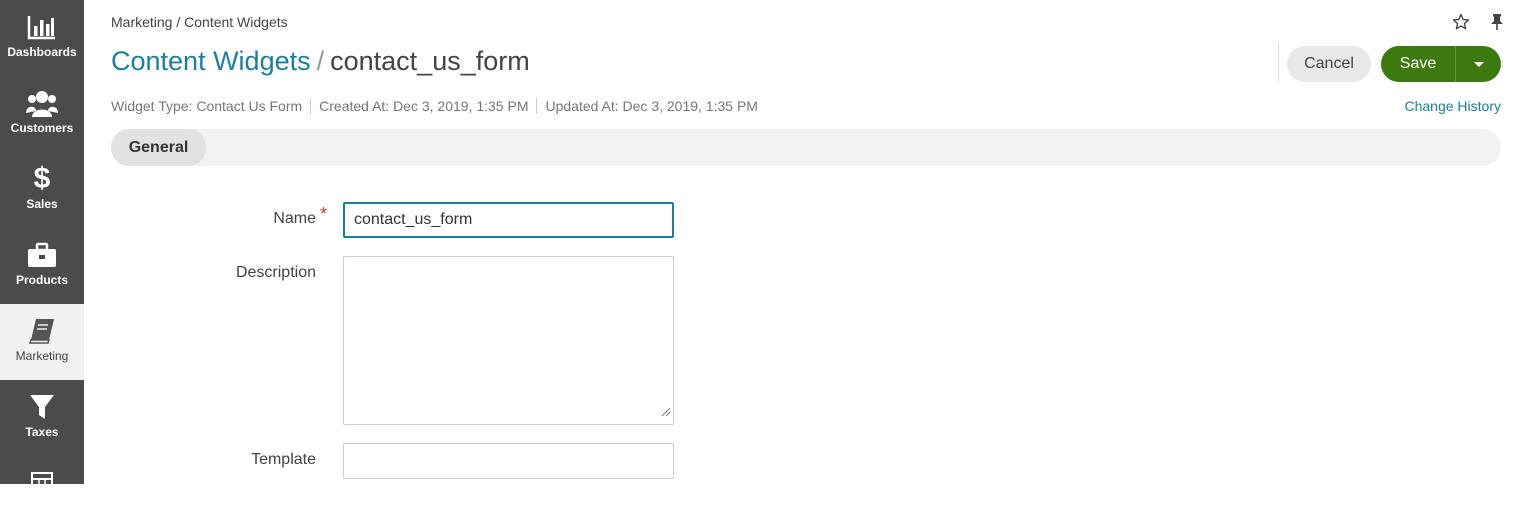 The width and height of the screenshot is (1531, 532). Describe the element at coordinates (42, 407) in the screenshot. I see `filter-icon` at that location.